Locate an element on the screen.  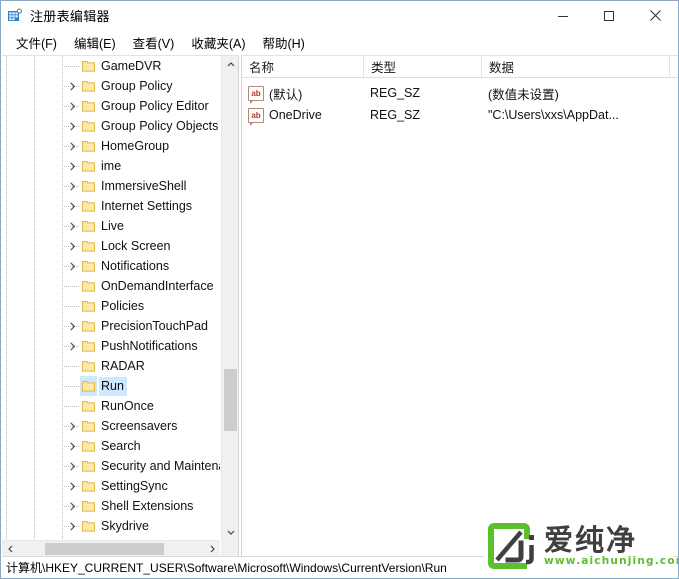
tree-item-shell-extensions: Shell Extensions is located at coordinates (111, 506).